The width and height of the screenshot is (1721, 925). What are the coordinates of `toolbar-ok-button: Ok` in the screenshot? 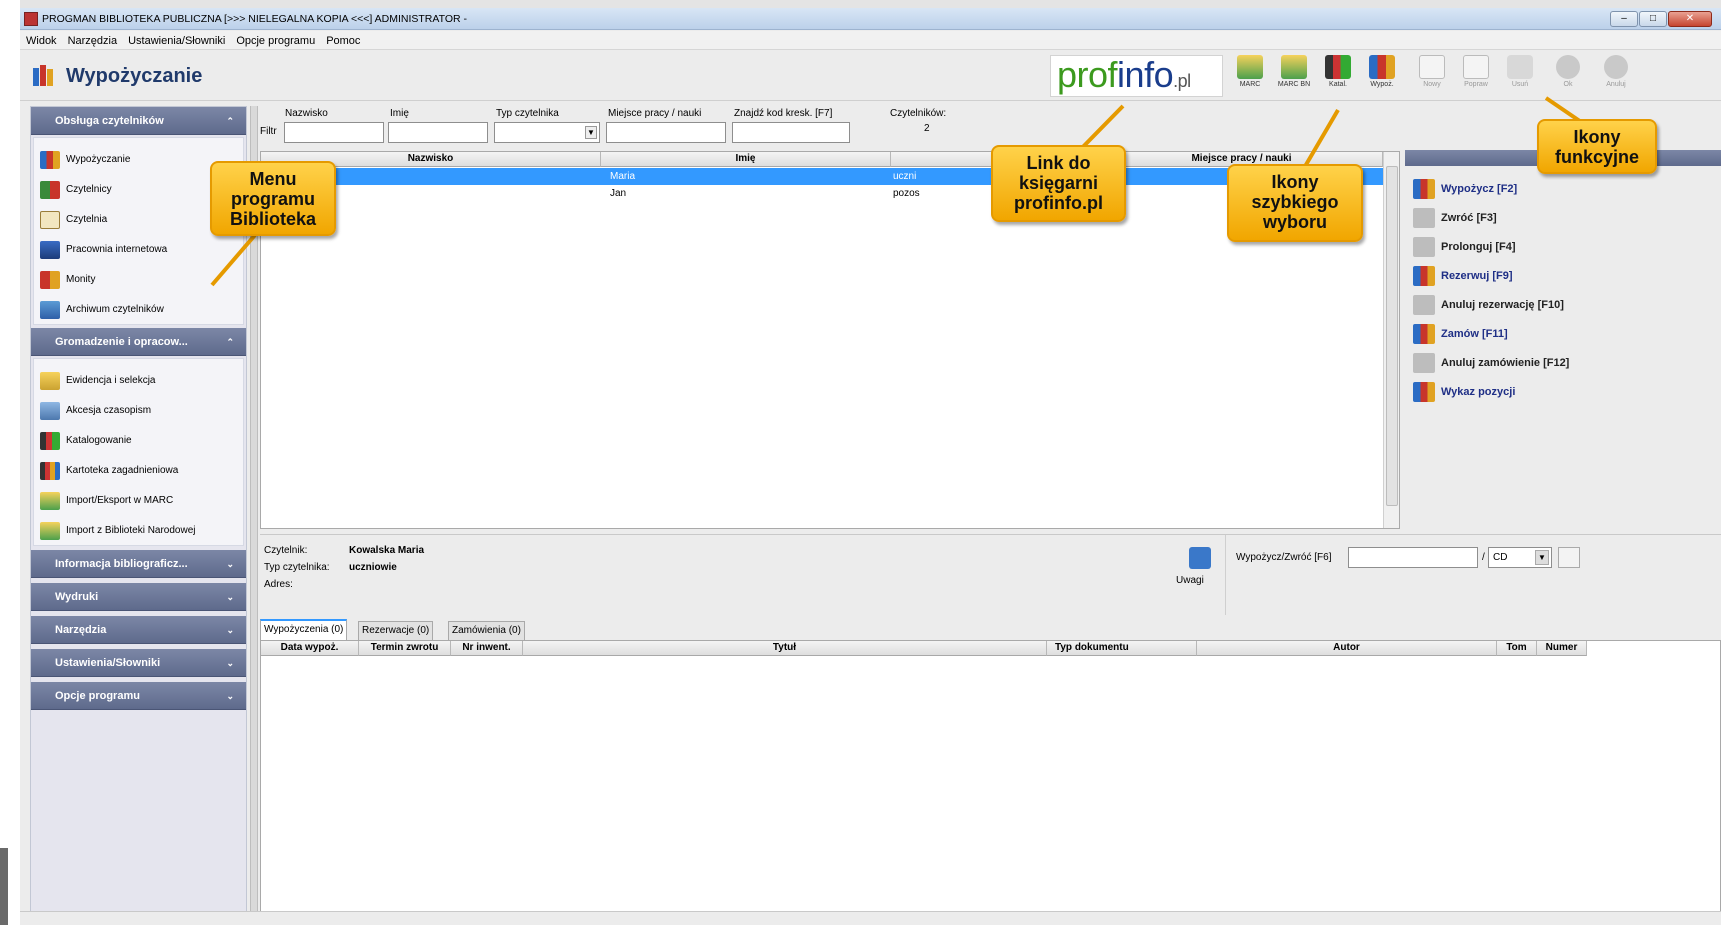 It's located at (1568, 76).